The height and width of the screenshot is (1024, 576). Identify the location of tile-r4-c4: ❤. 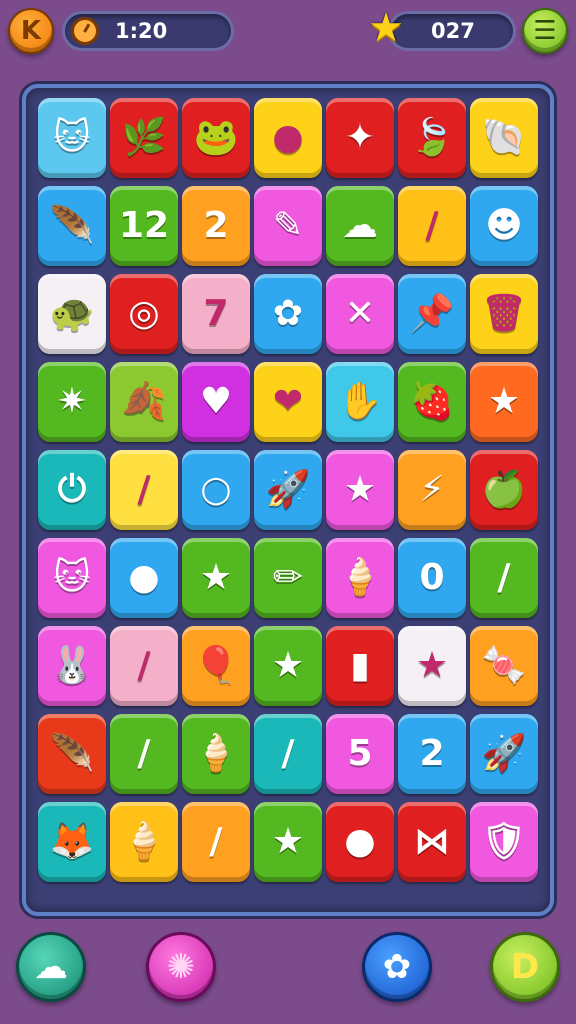
(288, 402).